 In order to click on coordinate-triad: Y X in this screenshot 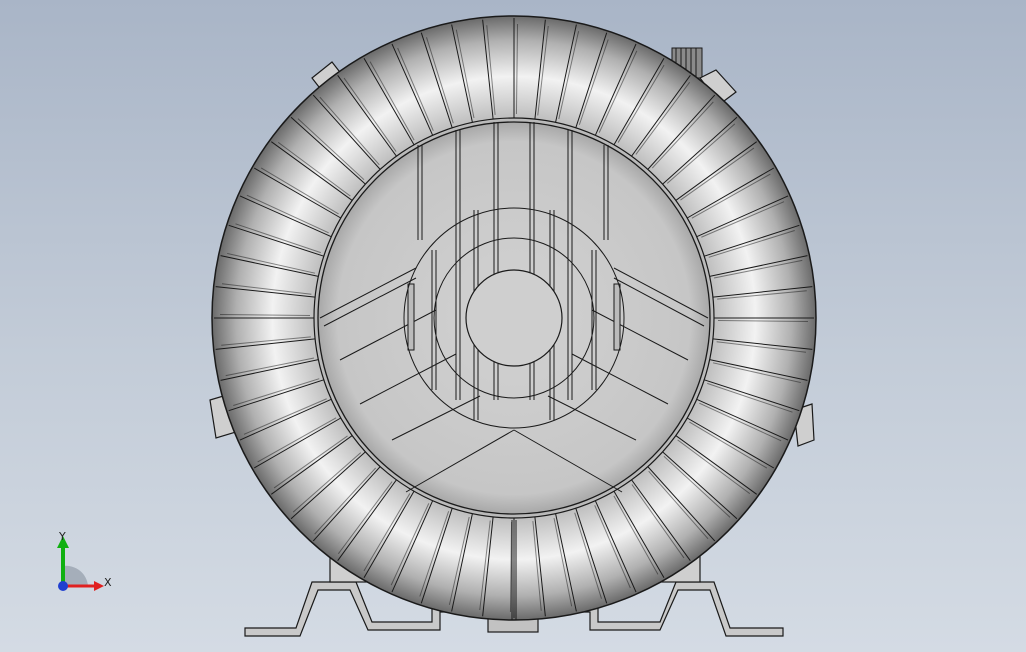, I will do `click(85, 568)`.